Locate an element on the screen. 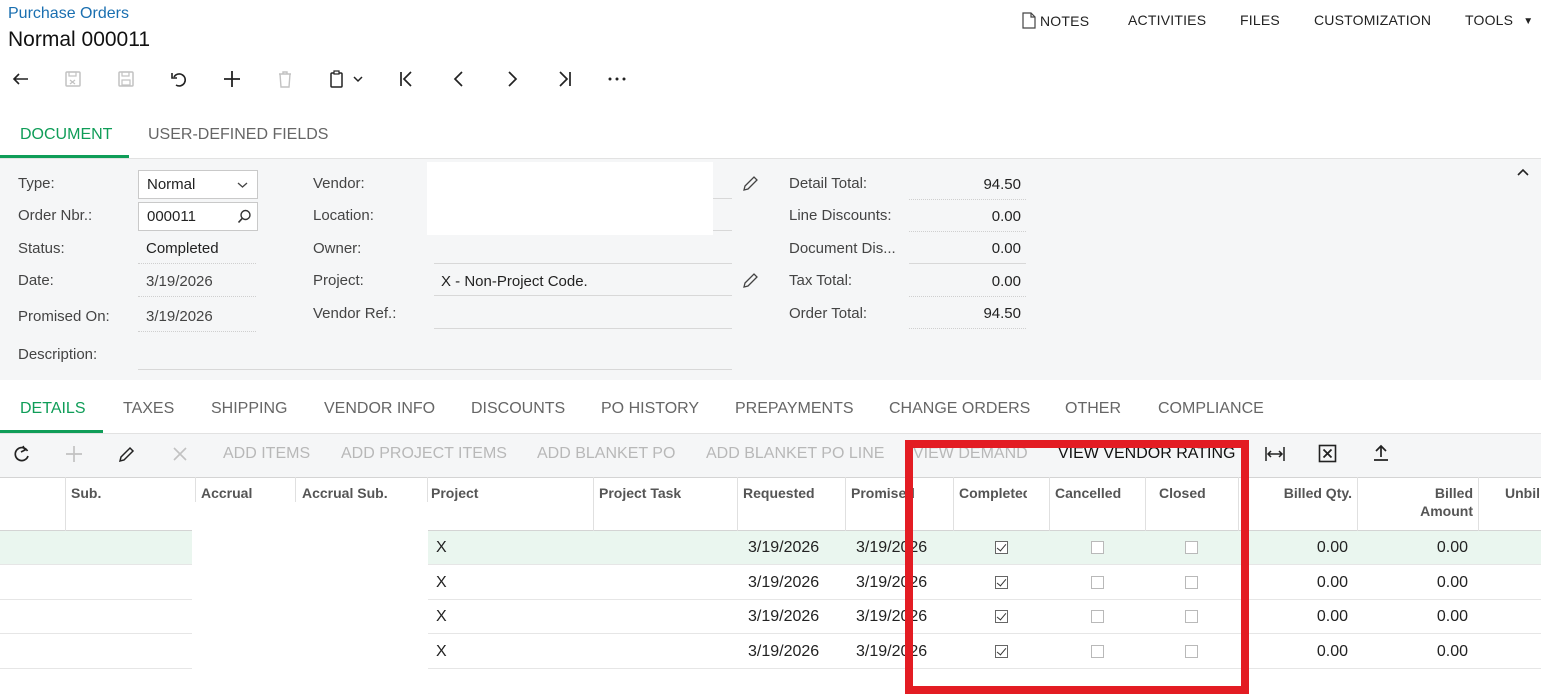 The height and width of the screenshot is (697, 1552). save-icon is located at coordinates (126, 79).